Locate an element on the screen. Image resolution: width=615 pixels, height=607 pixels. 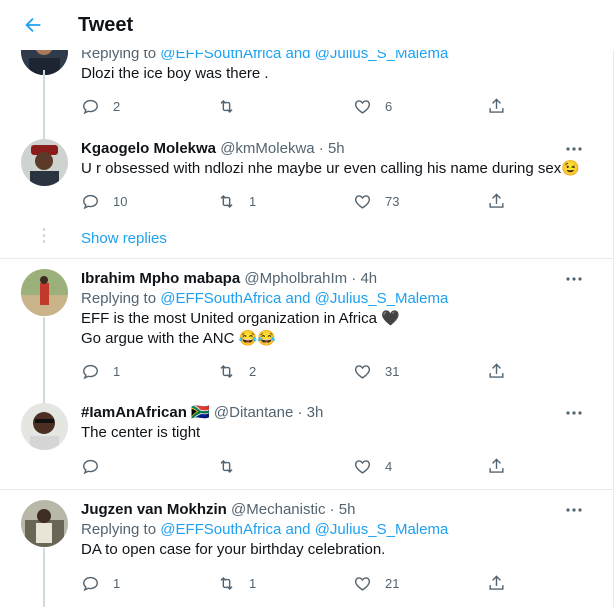
like-button: 31 is located at coordinates (376, 371).